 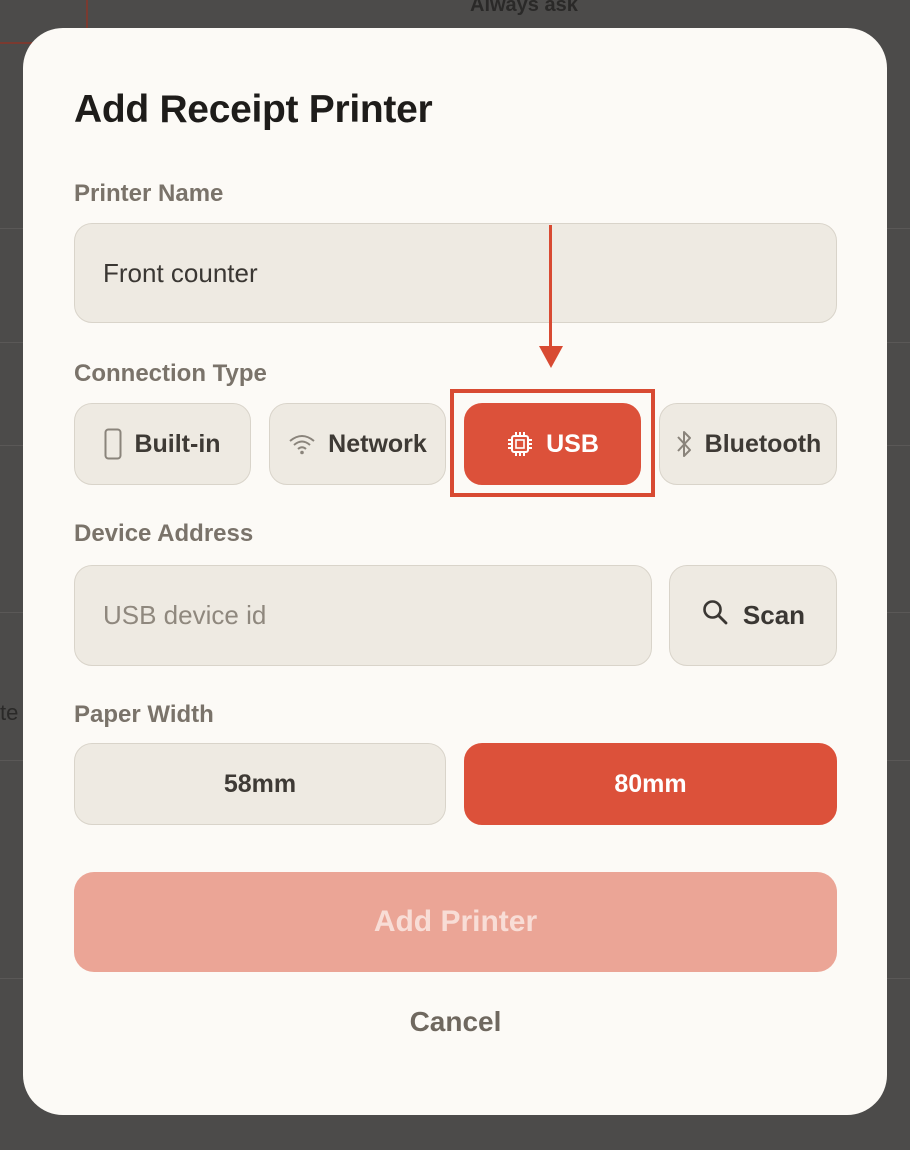 I want to click on connection-option-usb: USB, so click(x=552, y=444).